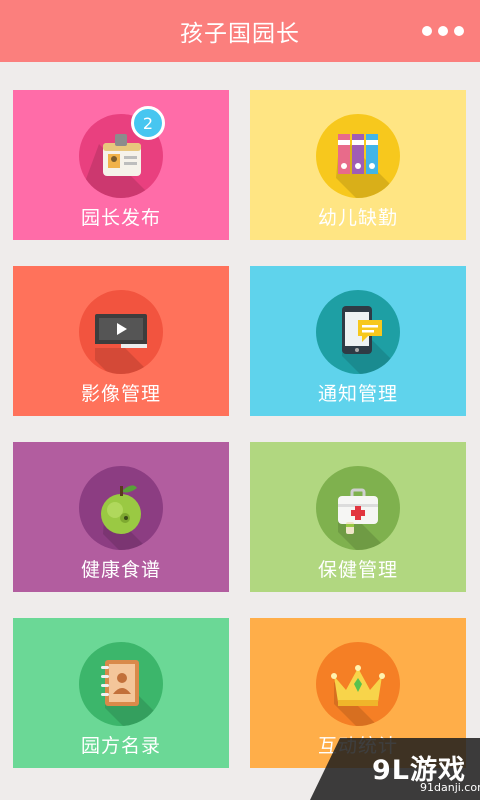 The image size is (480, 800). I want to click on app-header: 孩子国园长, so click(240, 31).